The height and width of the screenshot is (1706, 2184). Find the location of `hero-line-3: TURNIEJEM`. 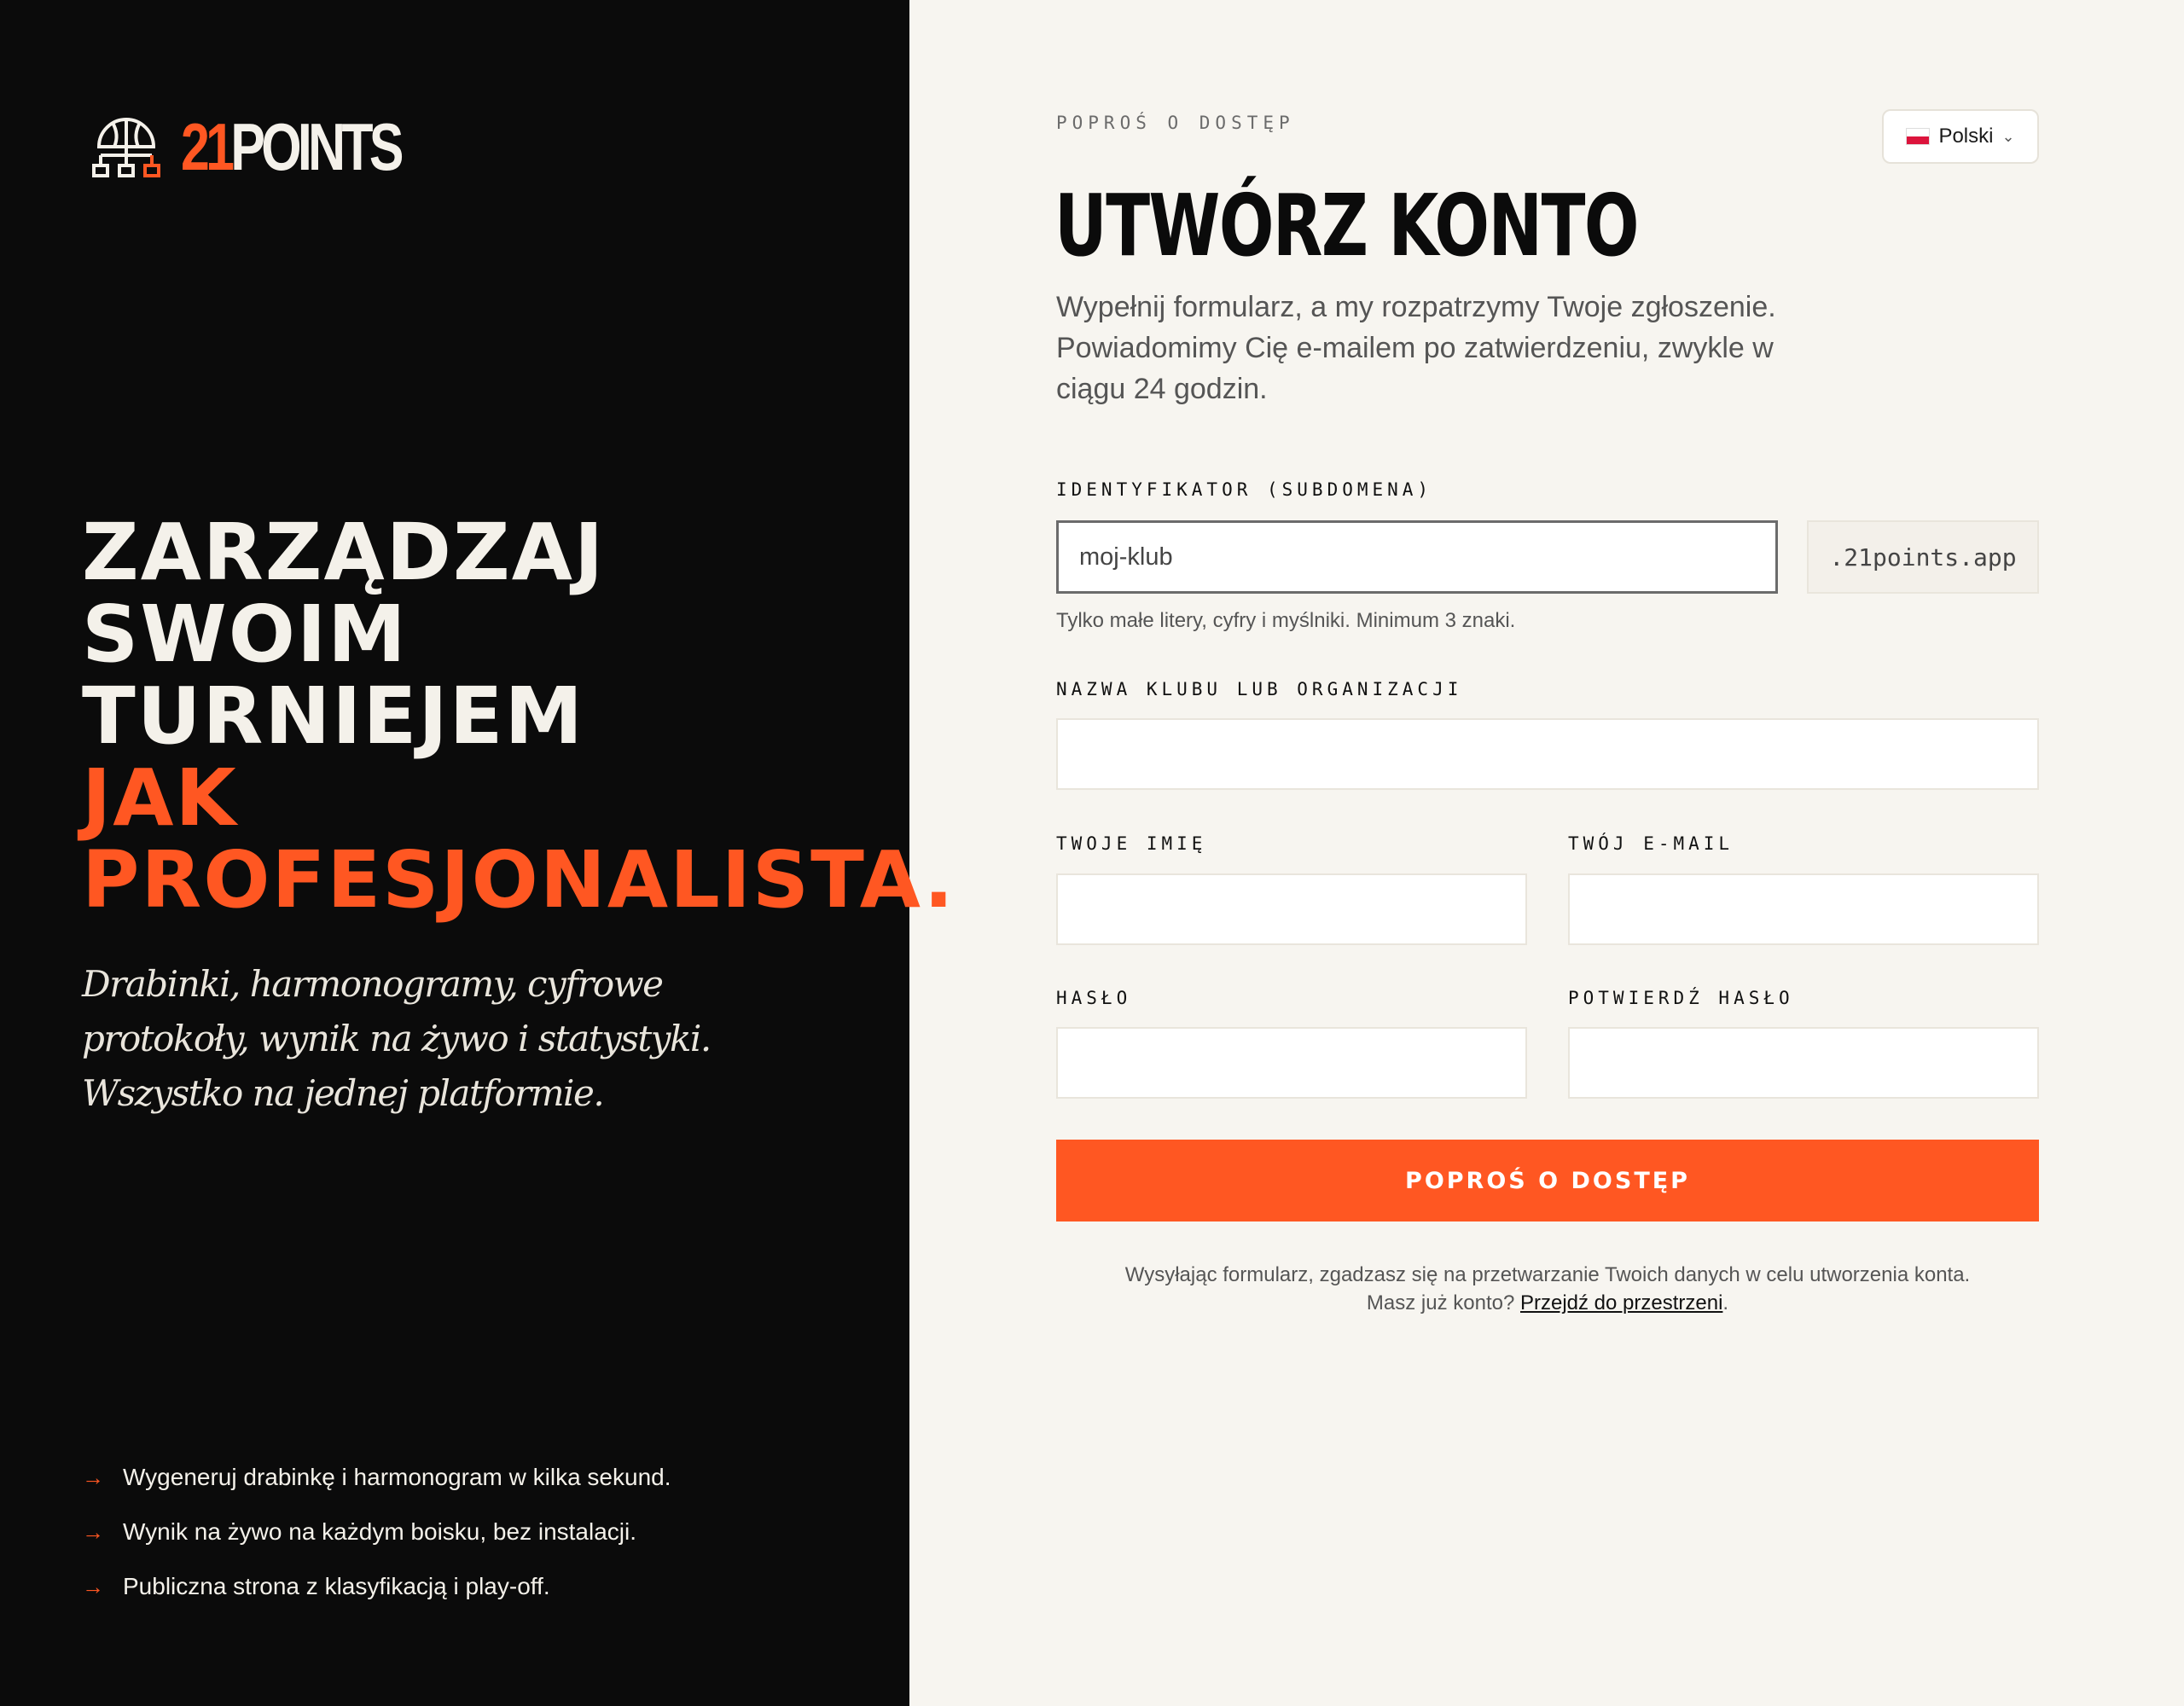

hero-line-3: TURNIEJEM is located at coordinates (334, 716).